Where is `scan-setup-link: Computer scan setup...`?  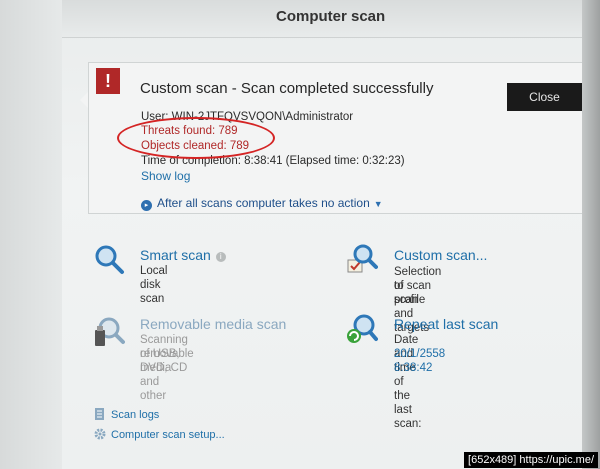
scan-setup-link: Computer scan setup... is located at coordinates (168, 435).